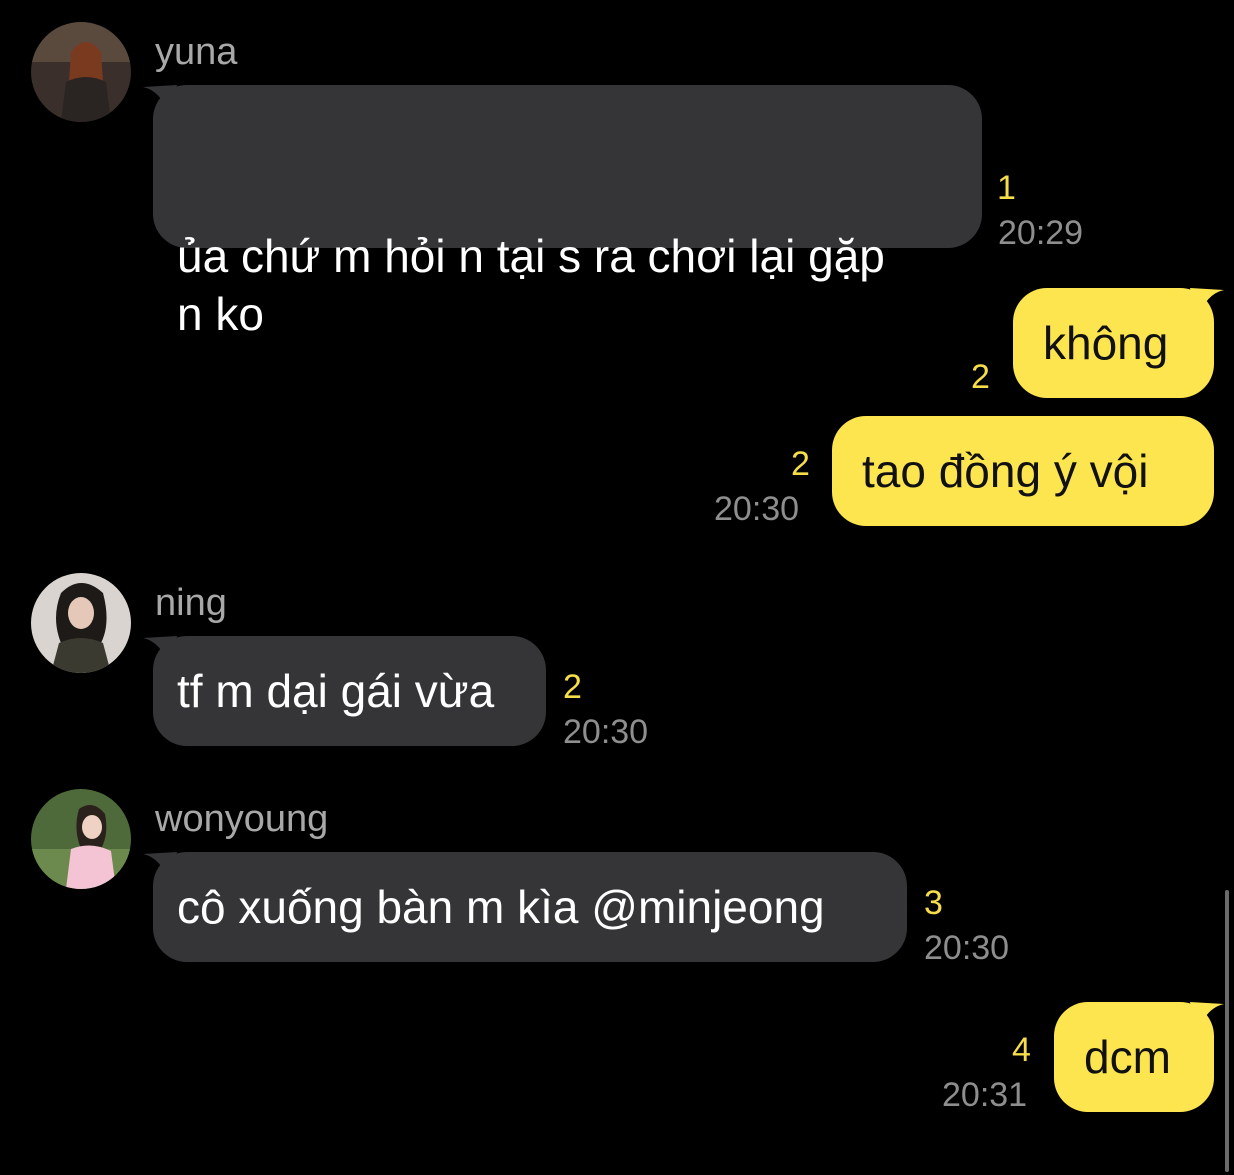 The height and width of the screenshot is (1175, 1234). Describe the element at coordinates (1021, 1050) in the screenshot. I see `unread-count: 4` at that location.